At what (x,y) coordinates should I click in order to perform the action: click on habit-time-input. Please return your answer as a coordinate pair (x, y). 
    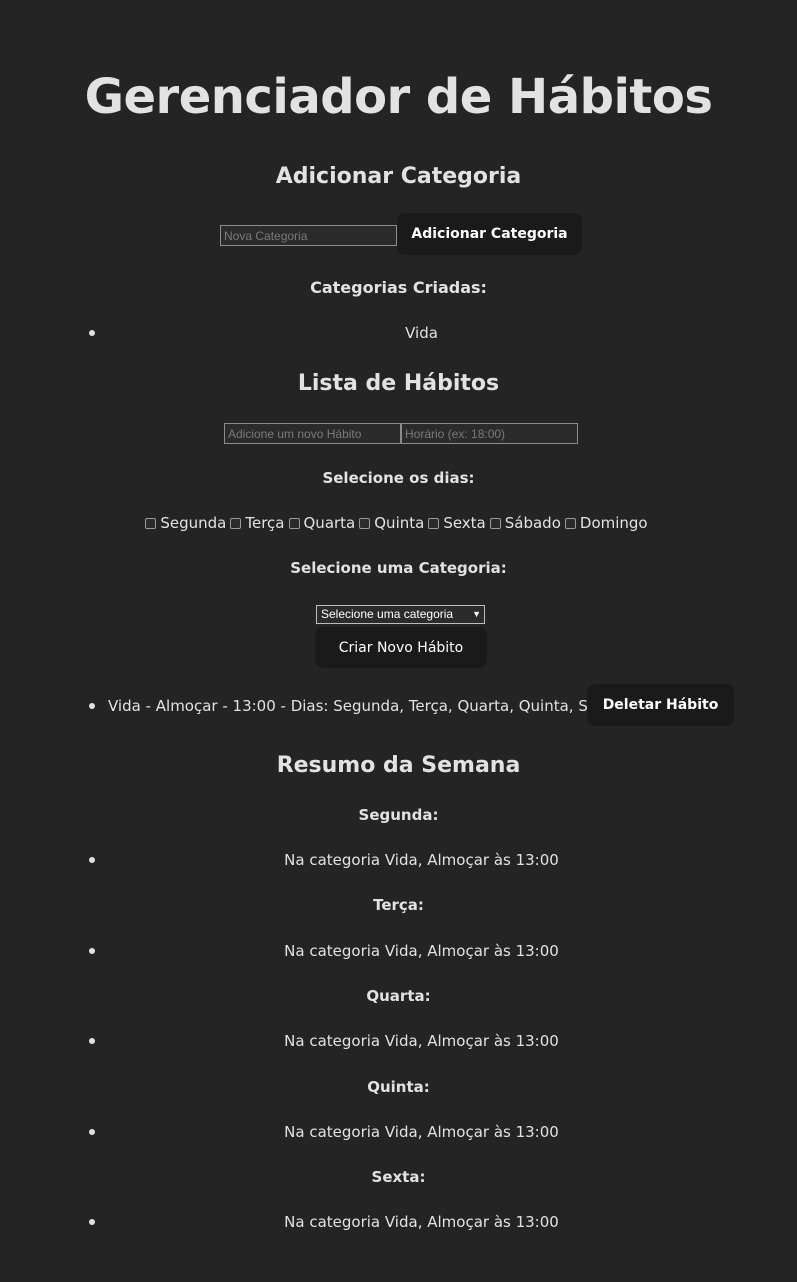
    Looking at the image, I should click on (489, 433).